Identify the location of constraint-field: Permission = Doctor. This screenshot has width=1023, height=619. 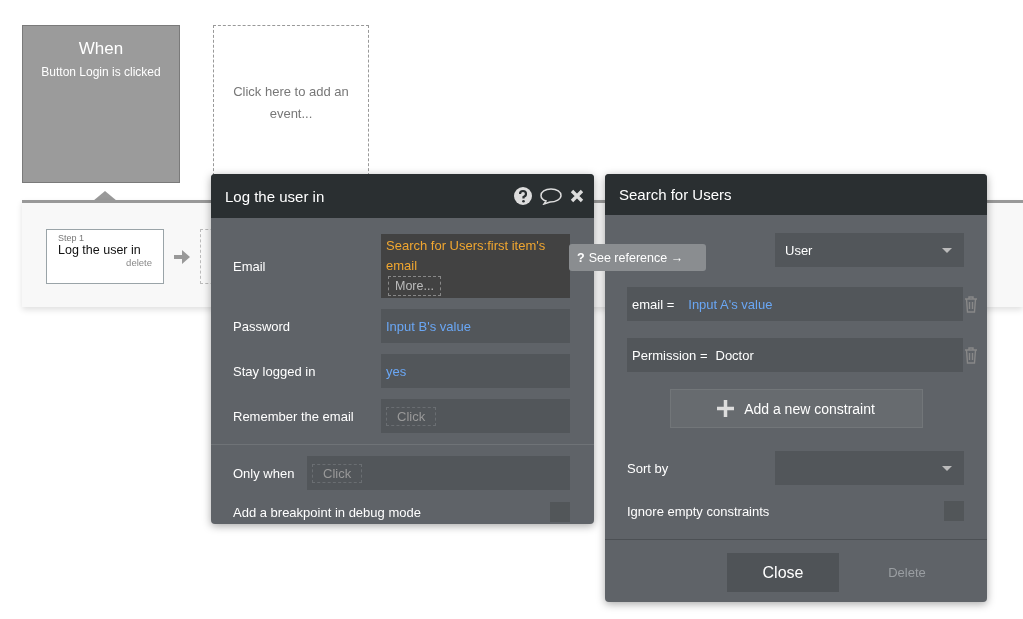
(795, 355).